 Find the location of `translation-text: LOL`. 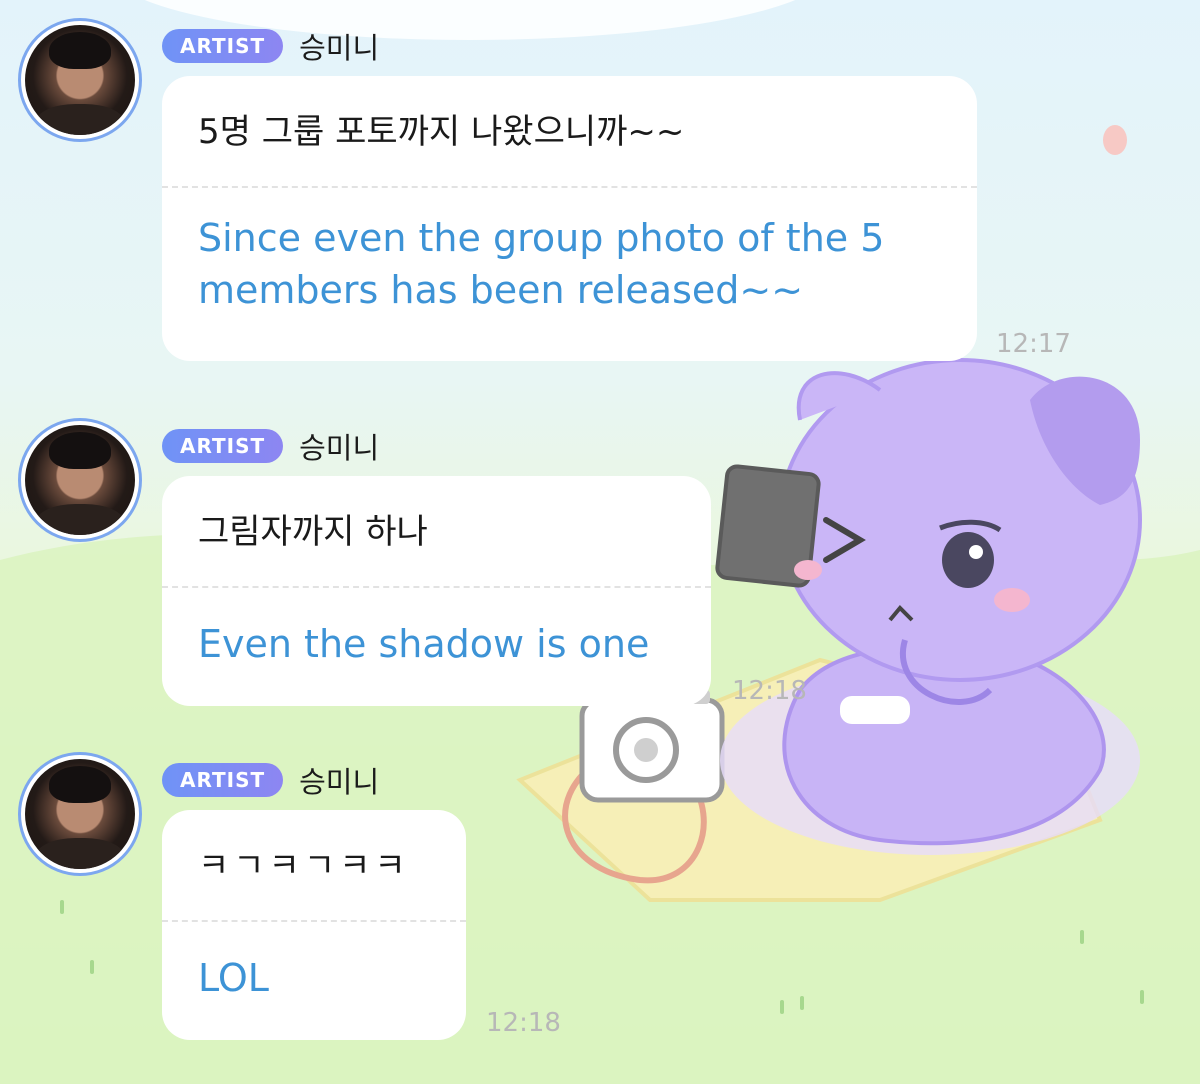

translation-text: LOL is located at coordinates (233, 978).